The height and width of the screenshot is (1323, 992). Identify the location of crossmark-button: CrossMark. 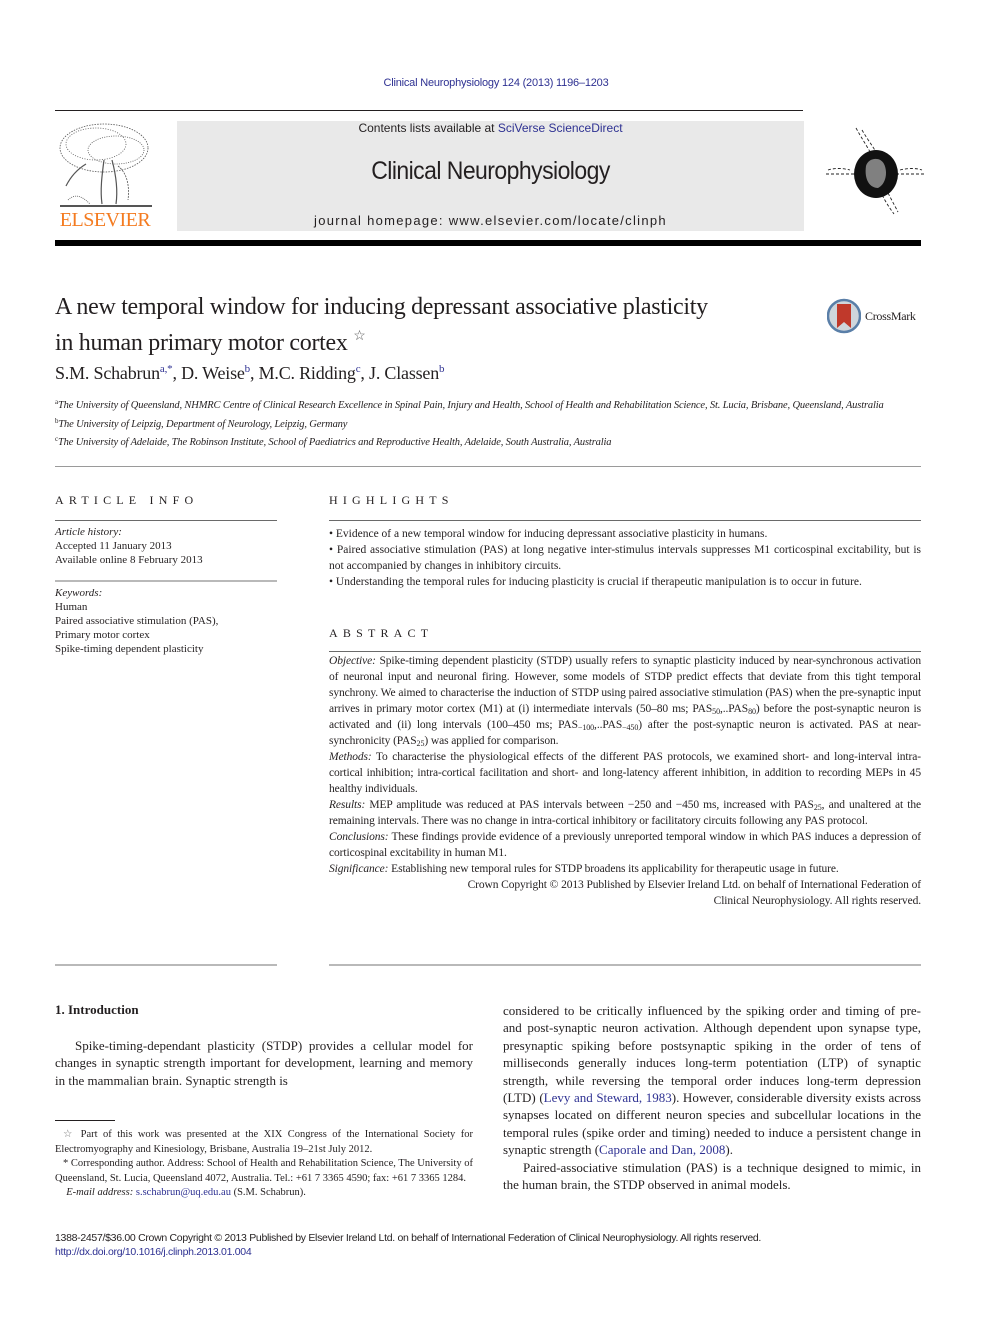
(876, 316).